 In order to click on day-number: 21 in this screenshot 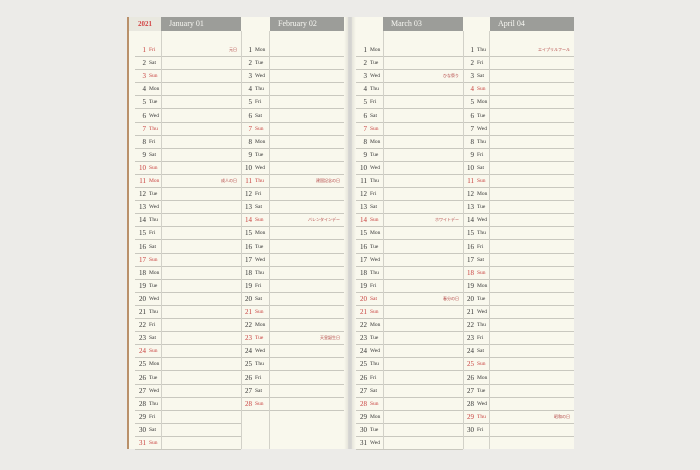, I will do `click(142, 312)`.